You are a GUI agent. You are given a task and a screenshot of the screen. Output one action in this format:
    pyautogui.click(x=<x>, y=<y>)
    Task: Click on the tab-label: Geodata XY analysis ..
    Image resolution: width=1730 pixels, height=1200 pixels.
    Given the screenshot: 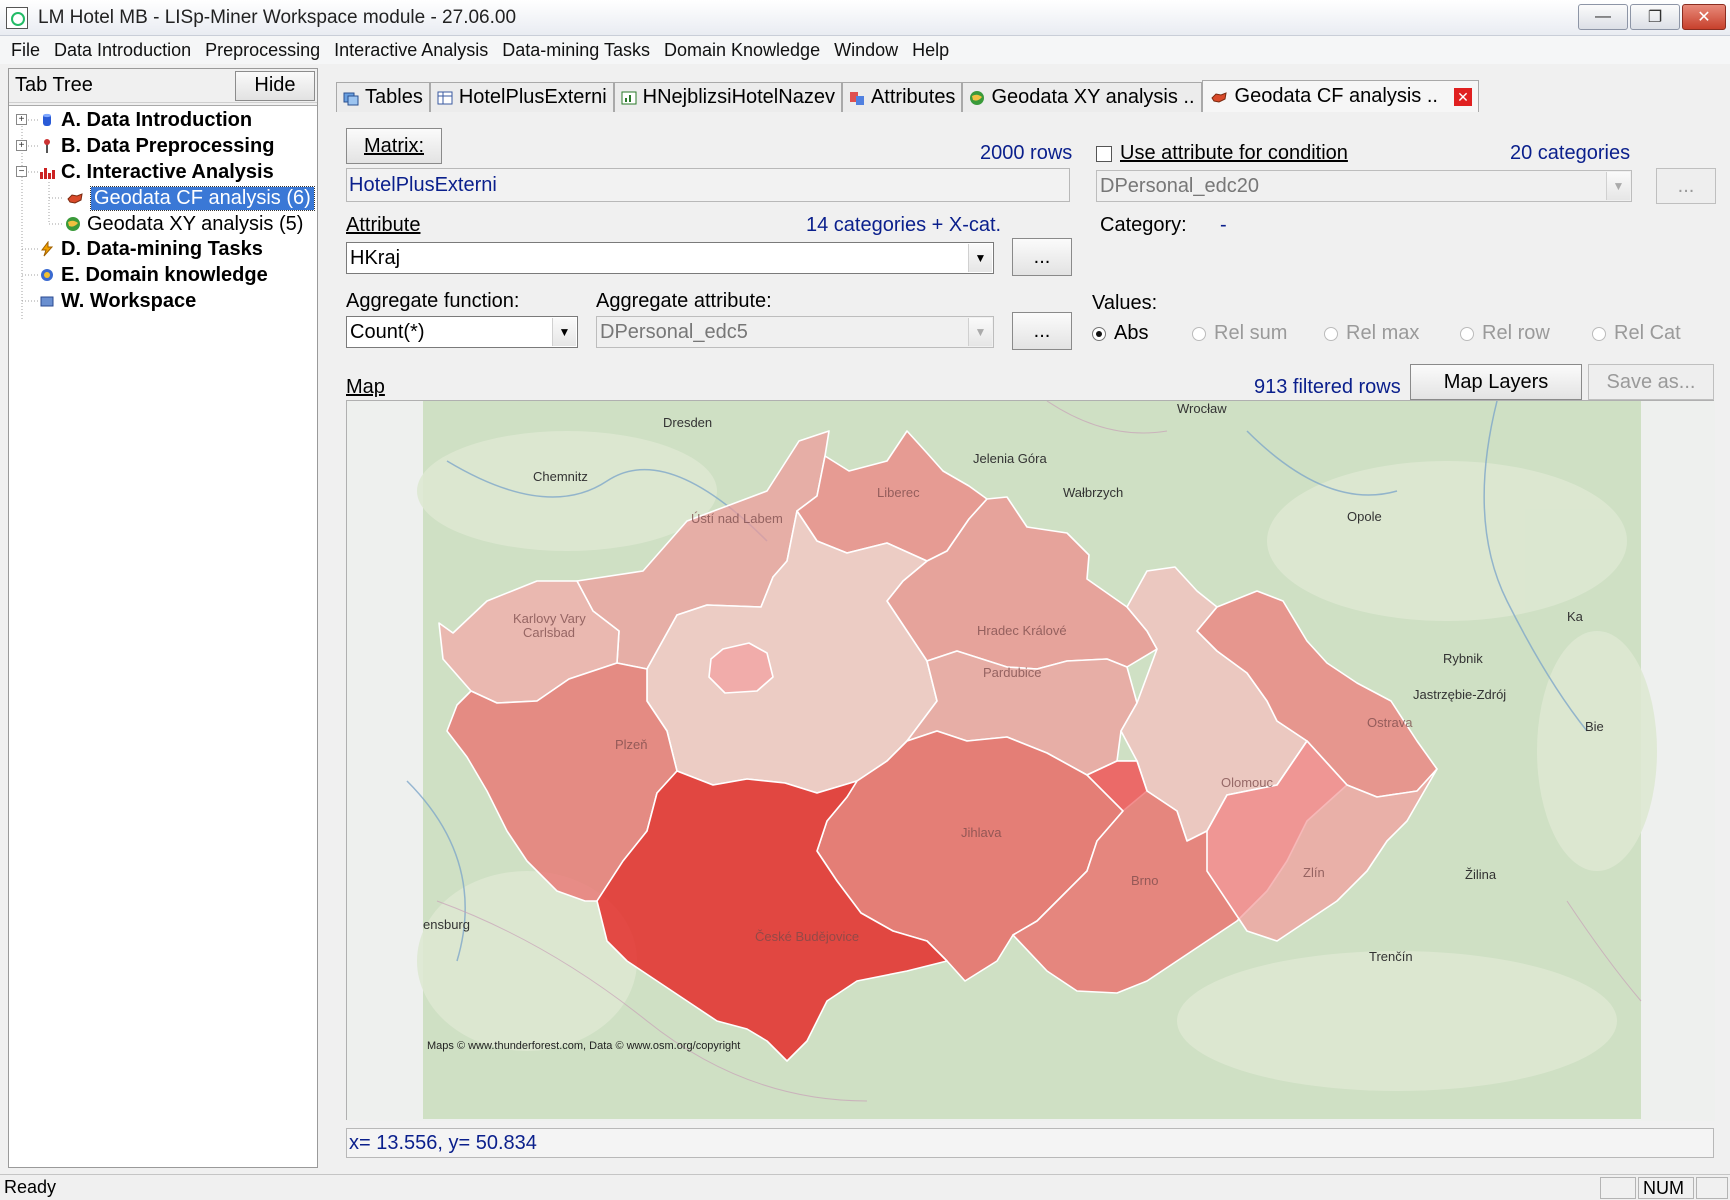 What is the action you would take?
    pyautogui.click(x=1093, y=97)
    